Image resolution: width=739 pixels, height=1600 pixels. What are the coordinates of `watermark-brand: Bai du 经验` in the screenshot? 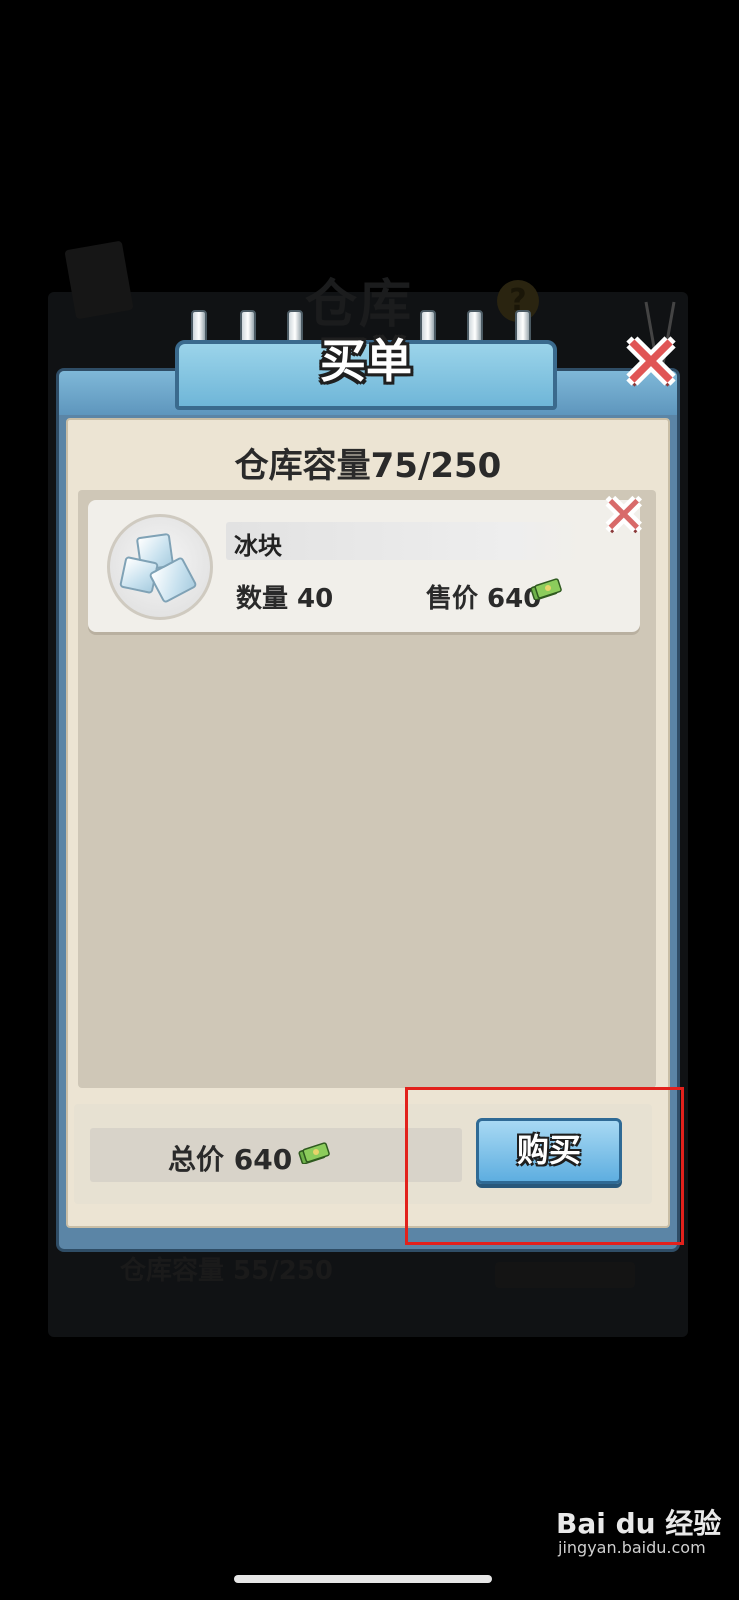 It's located at (639, 1523).